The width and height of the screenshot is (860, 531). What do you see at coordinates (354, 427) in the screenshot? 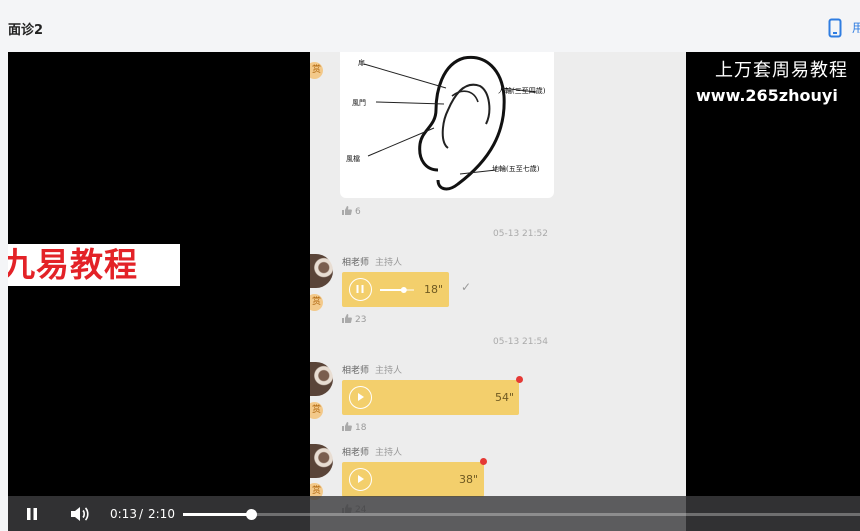
I see `like-count: 18` at bounding box center [354, 427].